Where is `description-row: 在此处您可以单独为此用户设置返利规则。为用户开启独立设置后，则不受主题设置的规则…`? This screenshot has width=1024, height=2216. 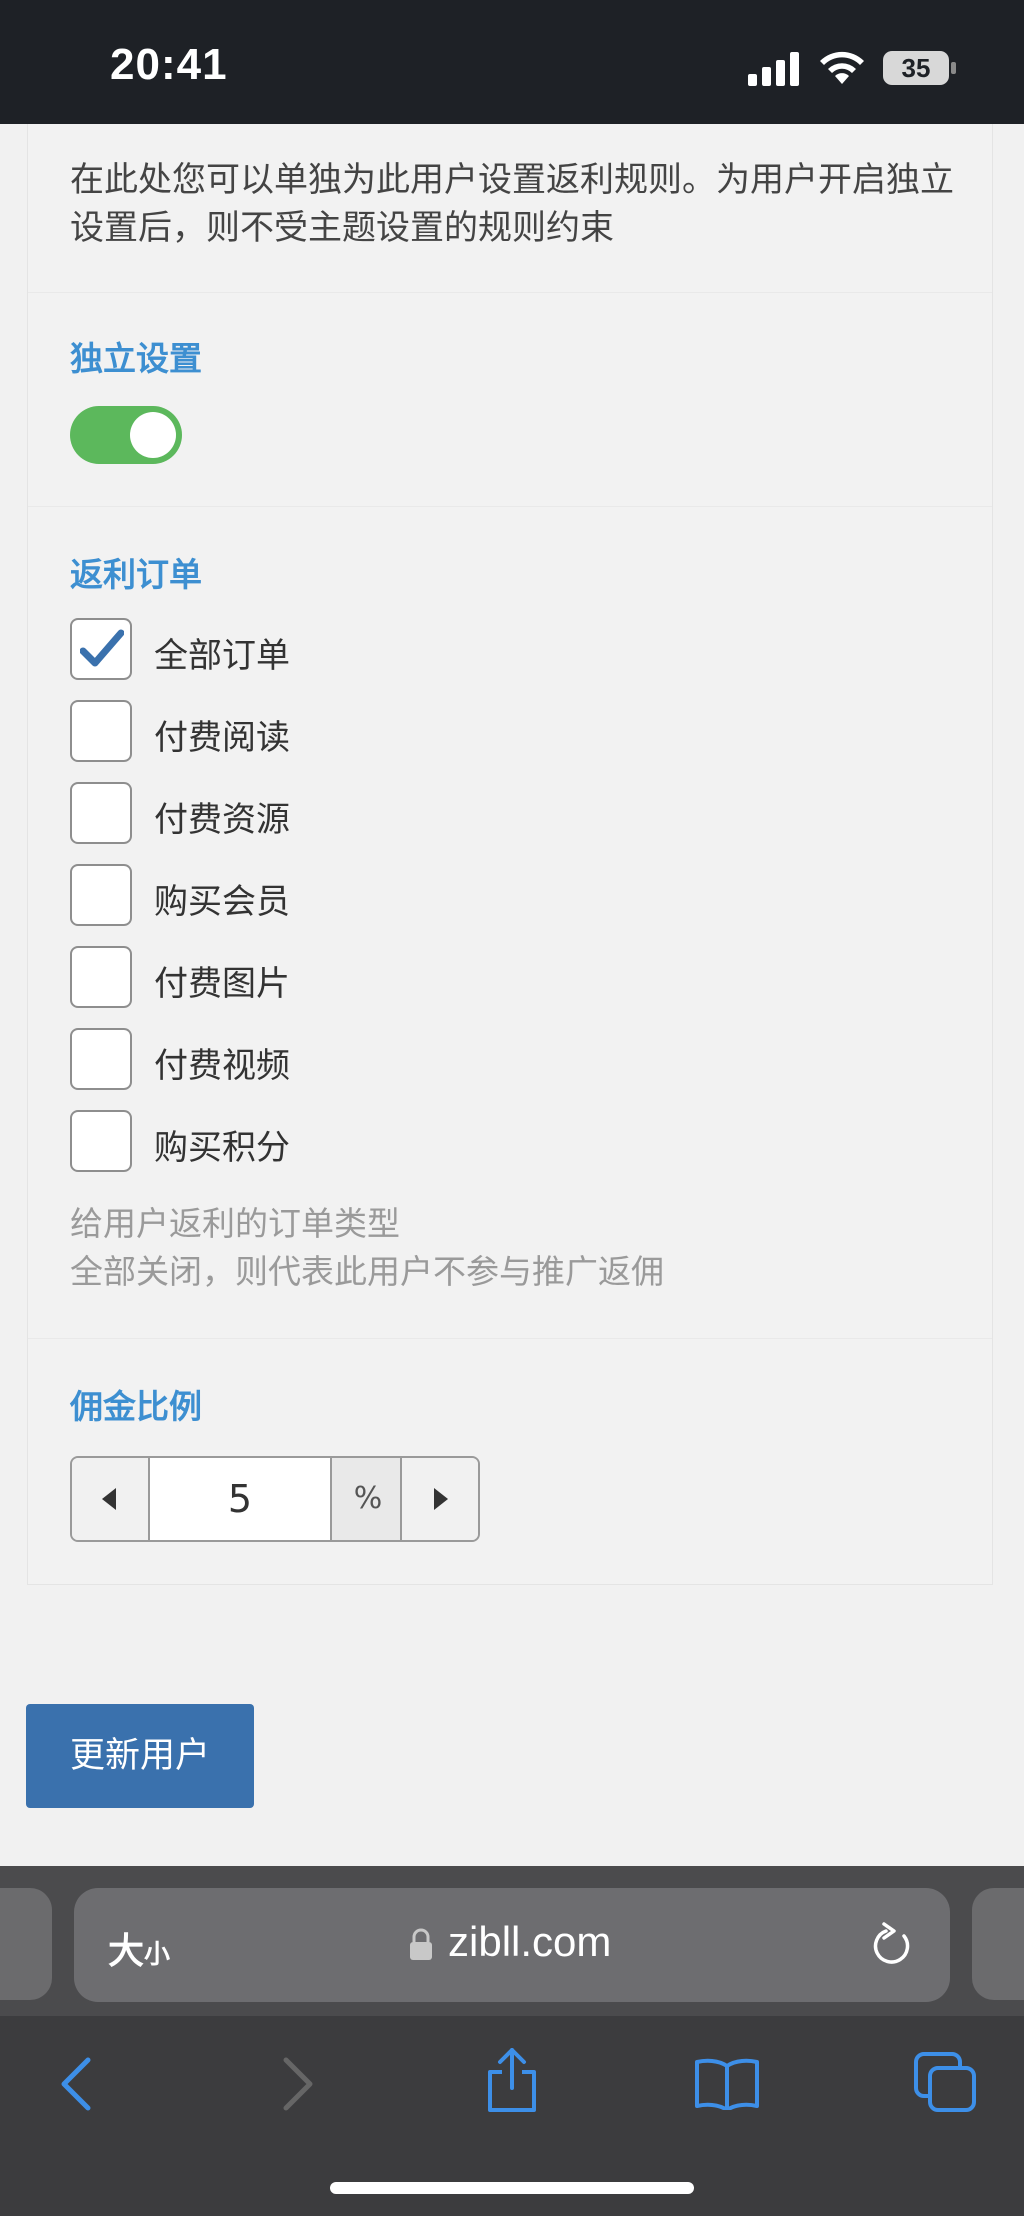 description-row: 在此处您可以单独为此用户设置返利规则。为用户开启独立设置后，则不受主题设置的规则… is located at coordinates (510, 208).